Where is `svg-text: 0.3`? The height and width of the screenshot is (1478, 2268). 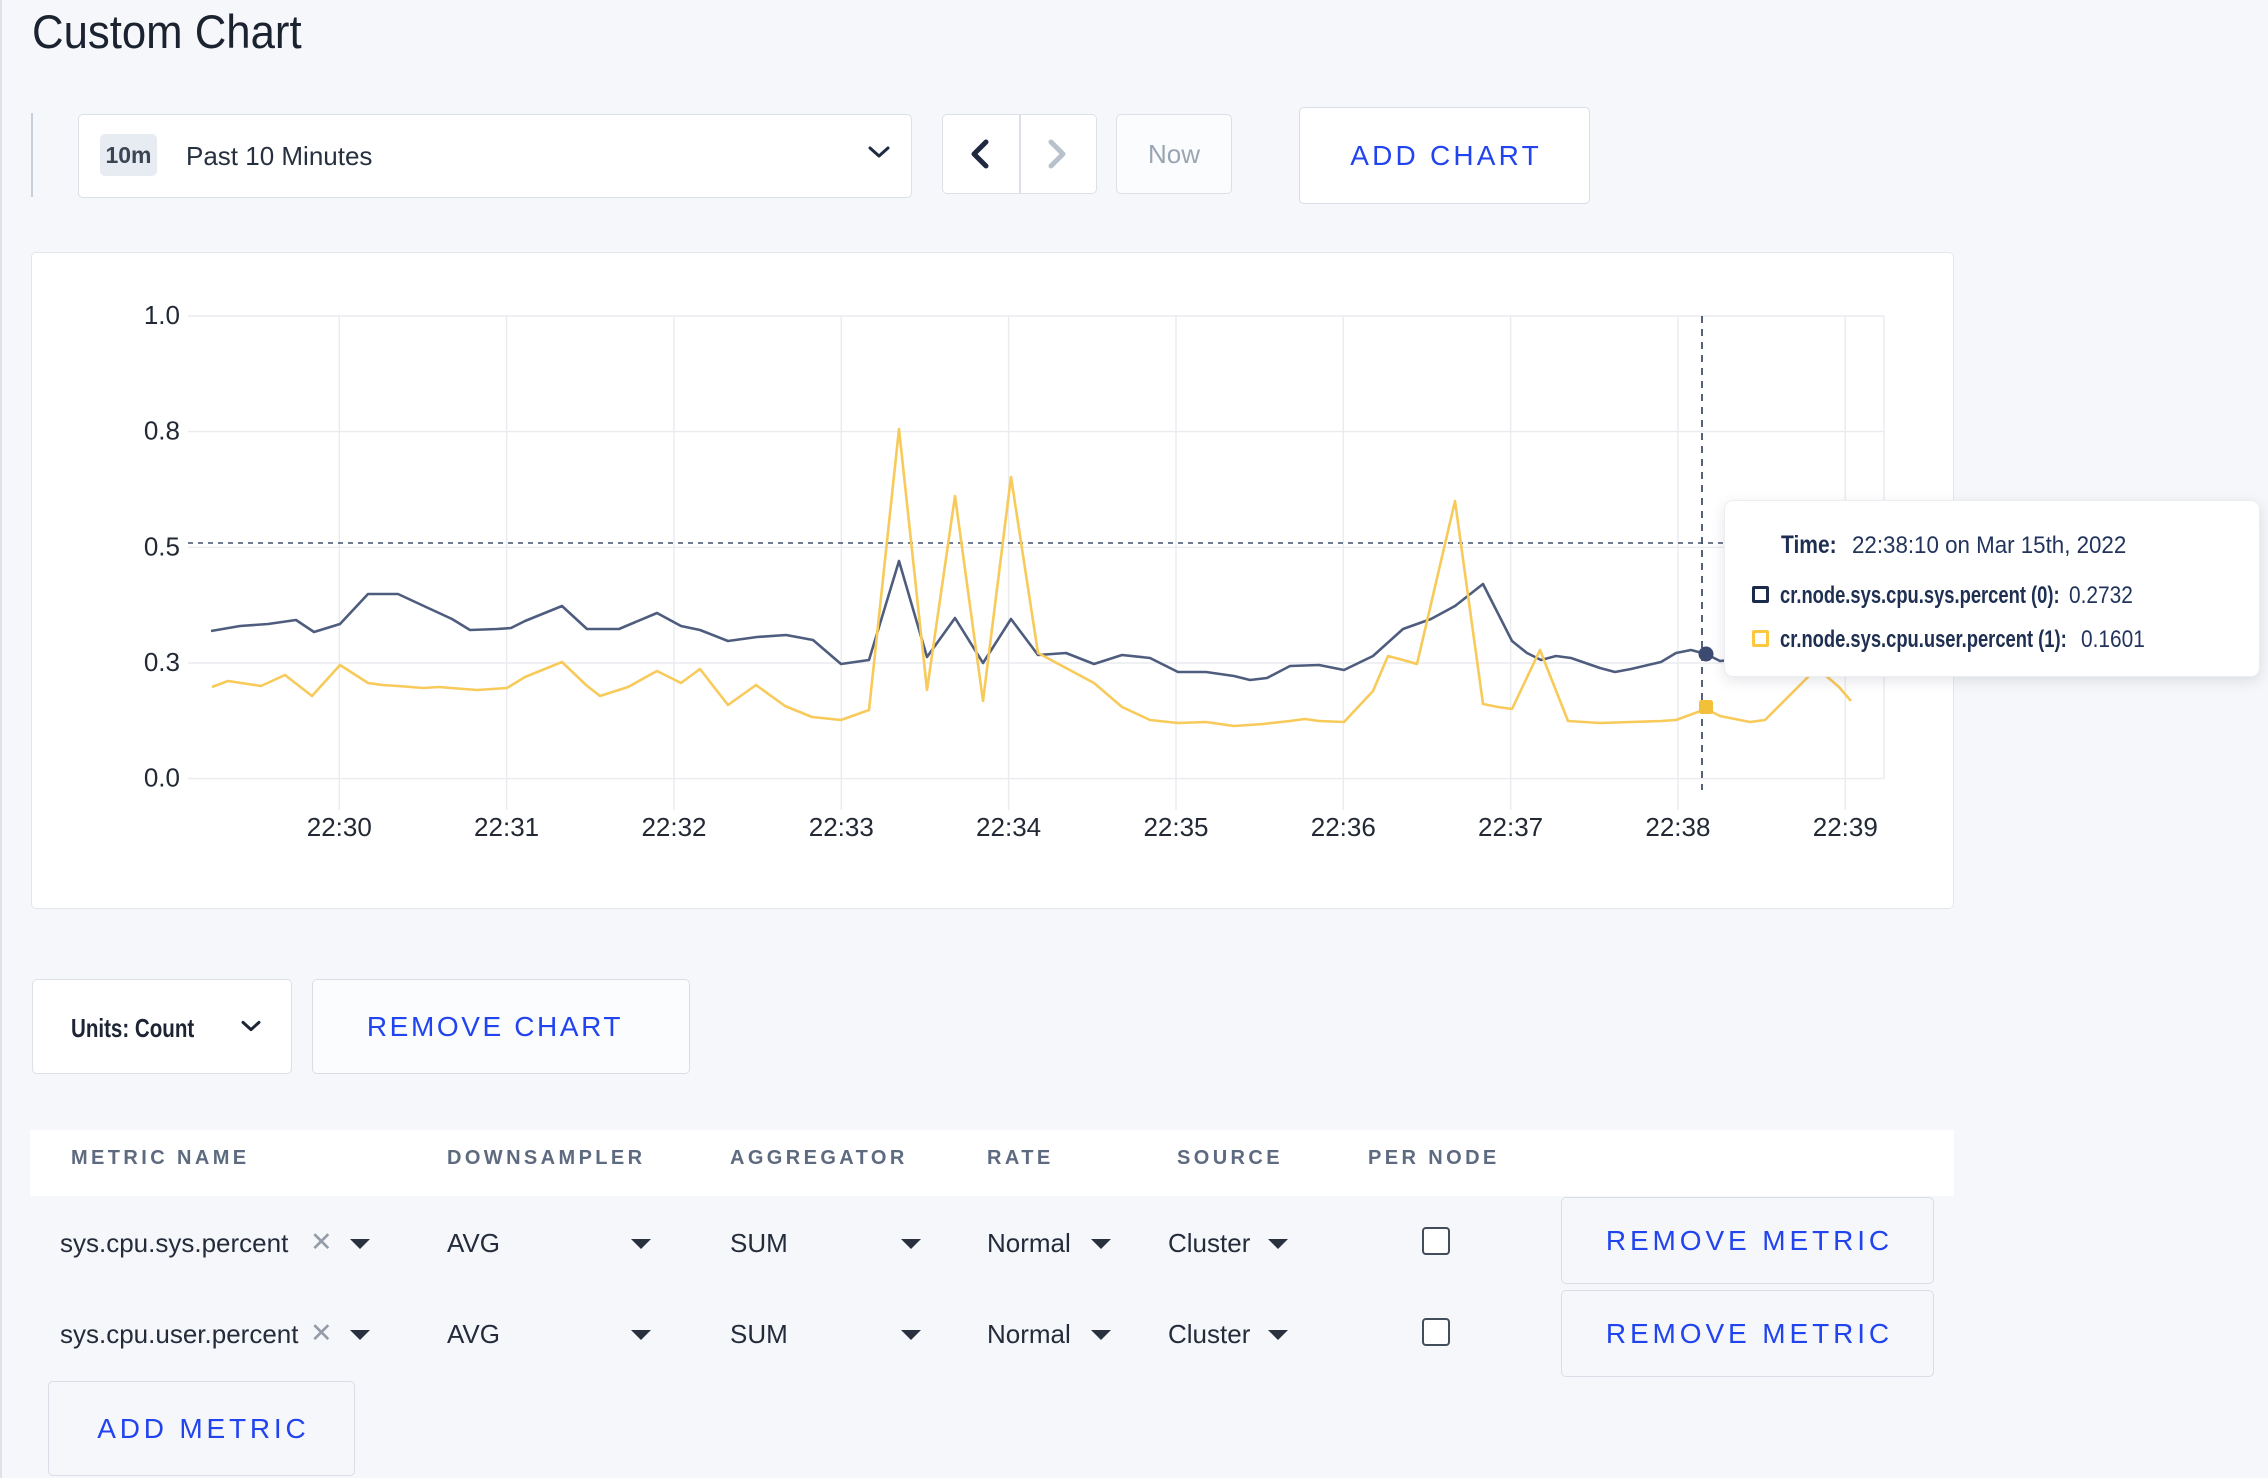
svg-text: 0.3 is located at coordinates (162, 662).